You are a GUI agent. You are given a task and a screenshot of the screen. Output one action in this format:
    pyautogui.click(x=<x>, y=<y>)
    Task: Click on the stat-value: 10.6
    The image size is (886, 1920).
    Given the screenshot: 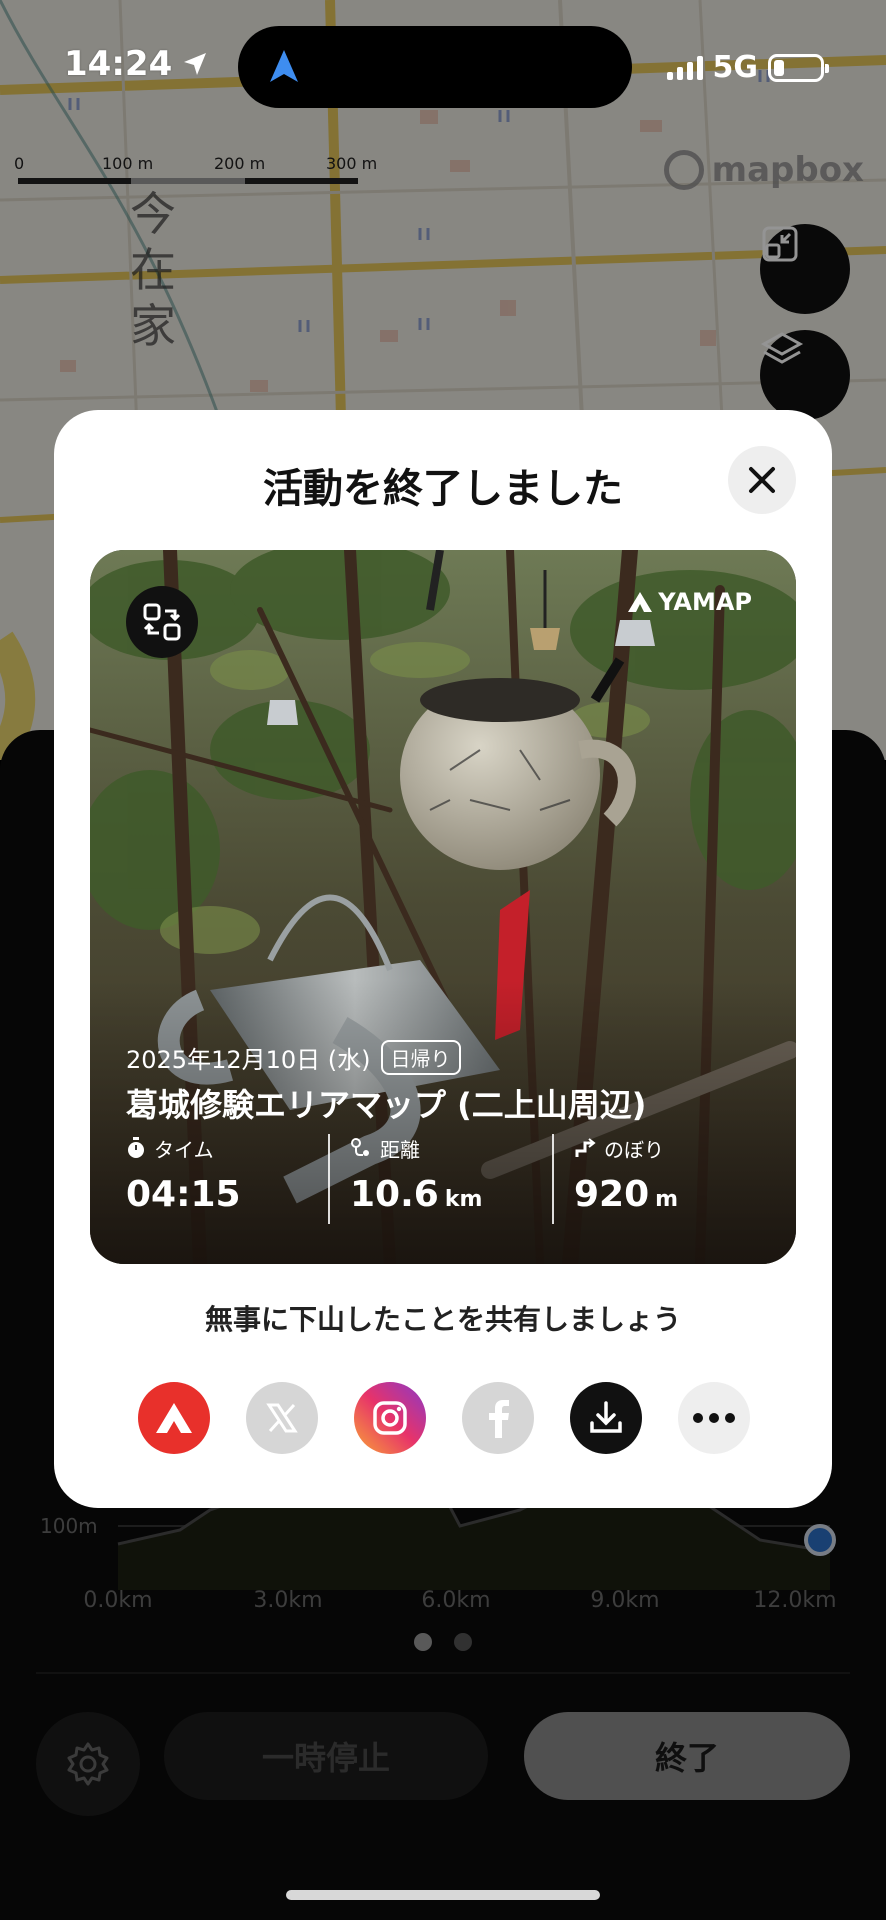 What is the action you would take?
    pyautogui.click(x=394, y=1194)
    